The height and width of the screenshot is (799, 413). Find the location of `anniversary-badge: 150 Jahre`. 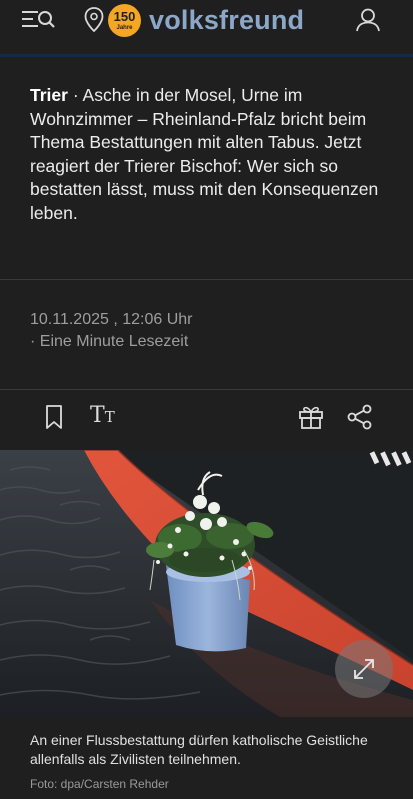

anniversary-badge: 150 Jahre is located at coordinates (124, 20).